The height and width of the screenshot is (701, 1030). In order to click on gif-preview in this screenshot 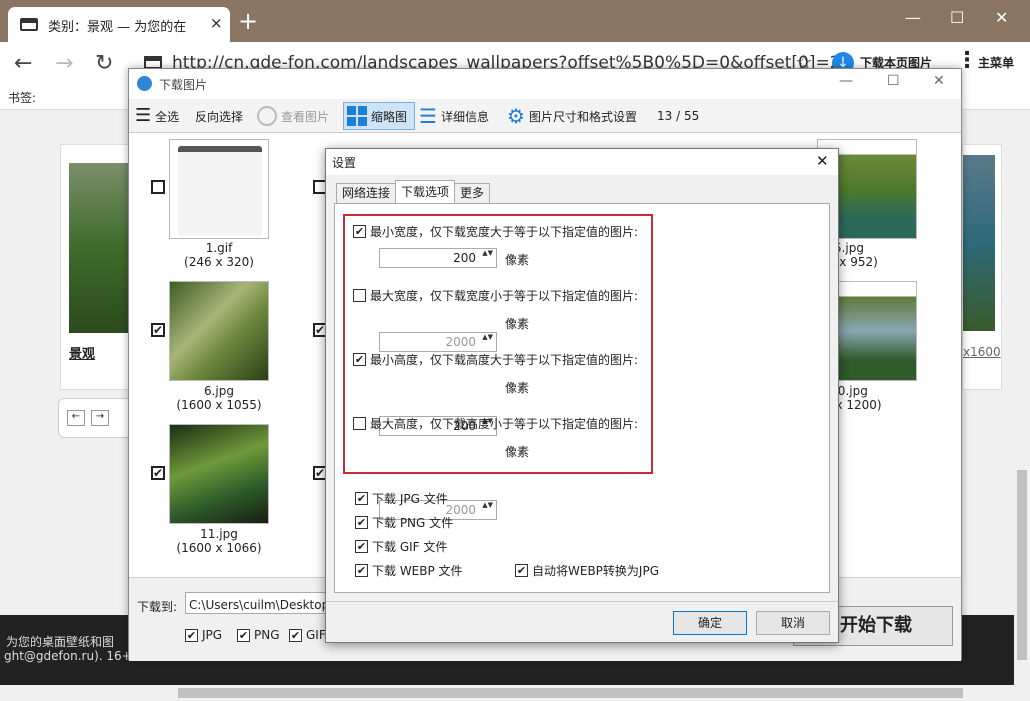, I will do `click(220, 191)`.